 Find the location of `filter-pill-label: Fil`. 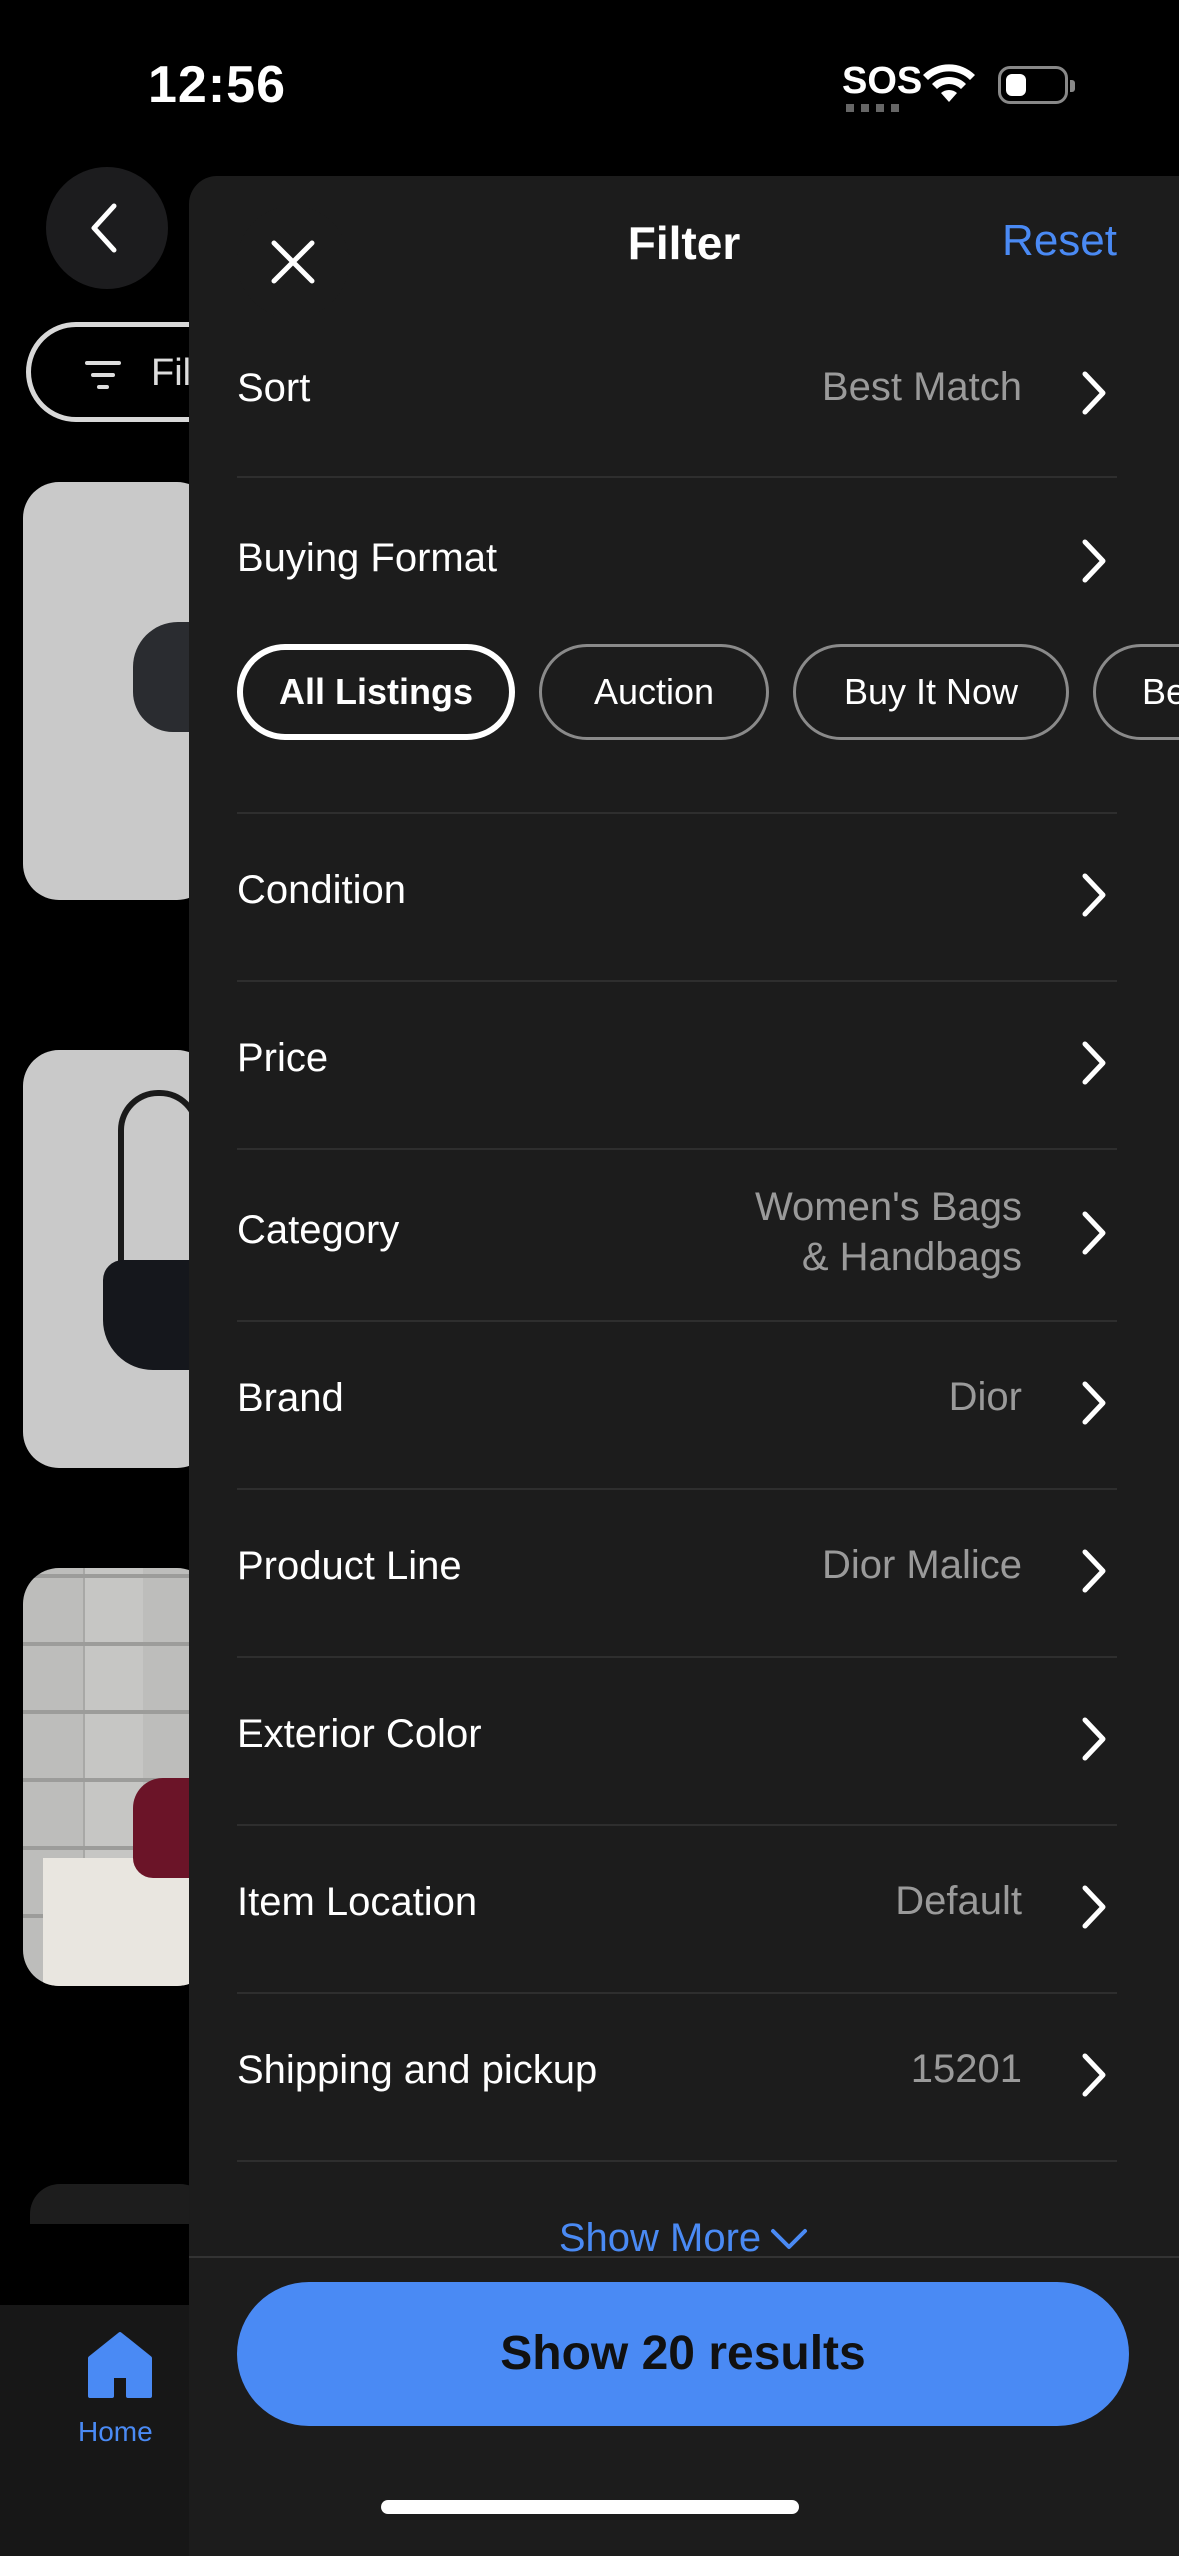

filter-pill-label: Fil is located at coordinates (171, 373).